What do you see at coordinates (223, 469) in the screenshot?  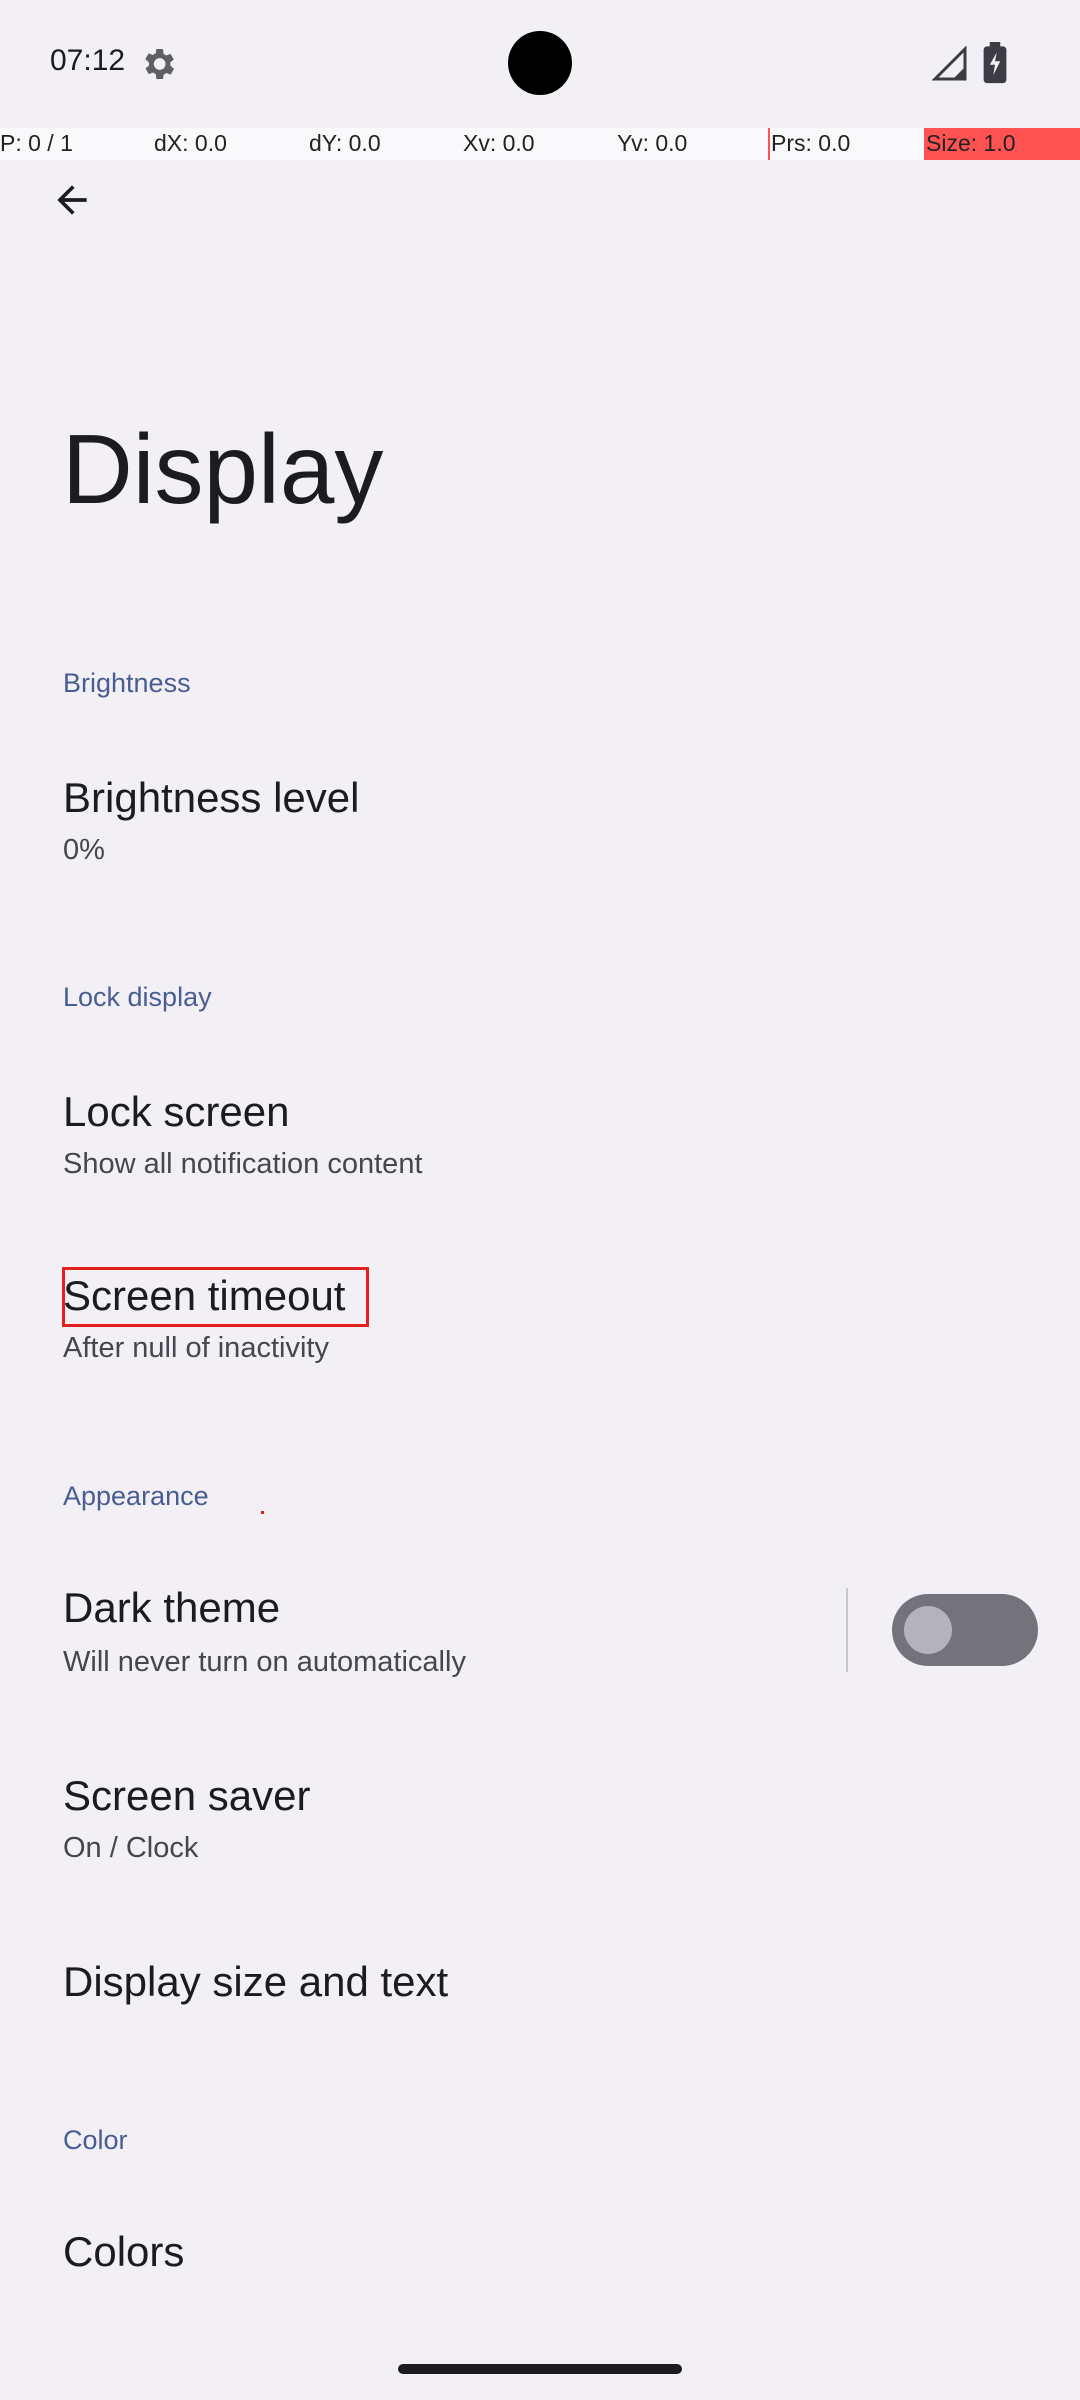 I see `page-title: Display` at bounding box center [223, 469].